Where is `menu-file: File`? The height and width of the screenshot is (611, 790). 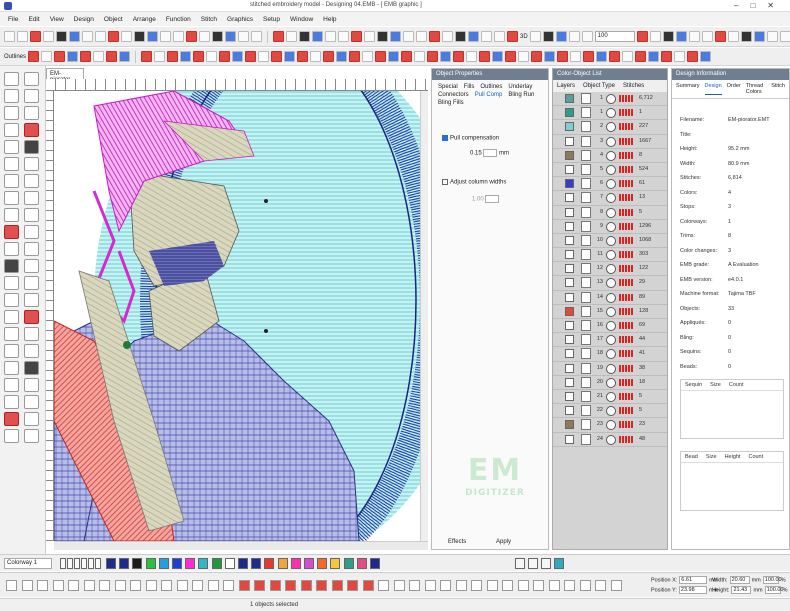 menu-file: File is located at coordinates (13, 19).